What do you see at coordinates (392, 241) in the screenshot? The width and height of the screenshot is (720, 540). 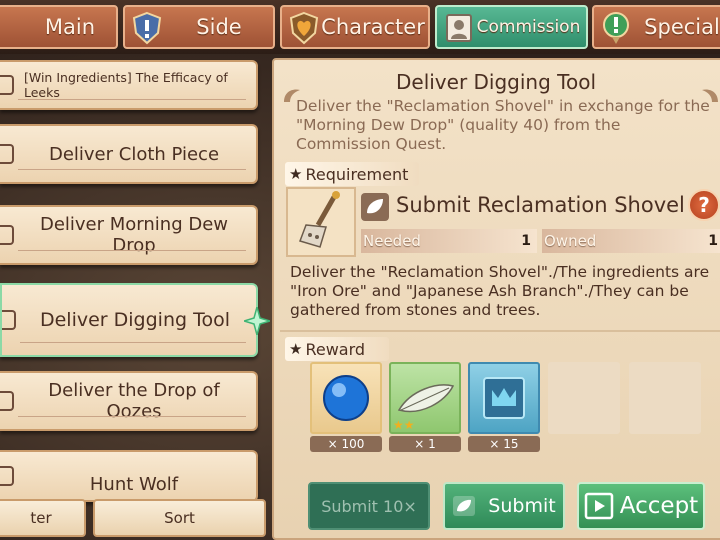 I see `needed-label: Needed` at bounding box center [392, 241].